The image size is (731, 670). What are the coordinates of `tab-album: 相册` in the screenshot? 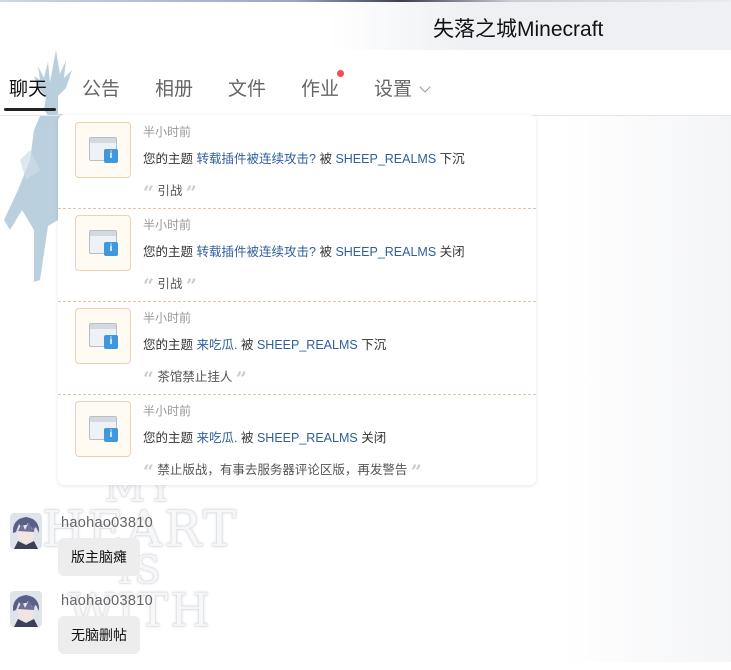 It's located at (174, 87).